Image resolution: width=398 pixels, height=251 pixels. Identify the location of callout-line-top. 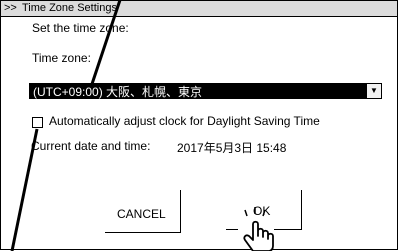
(106, 42).